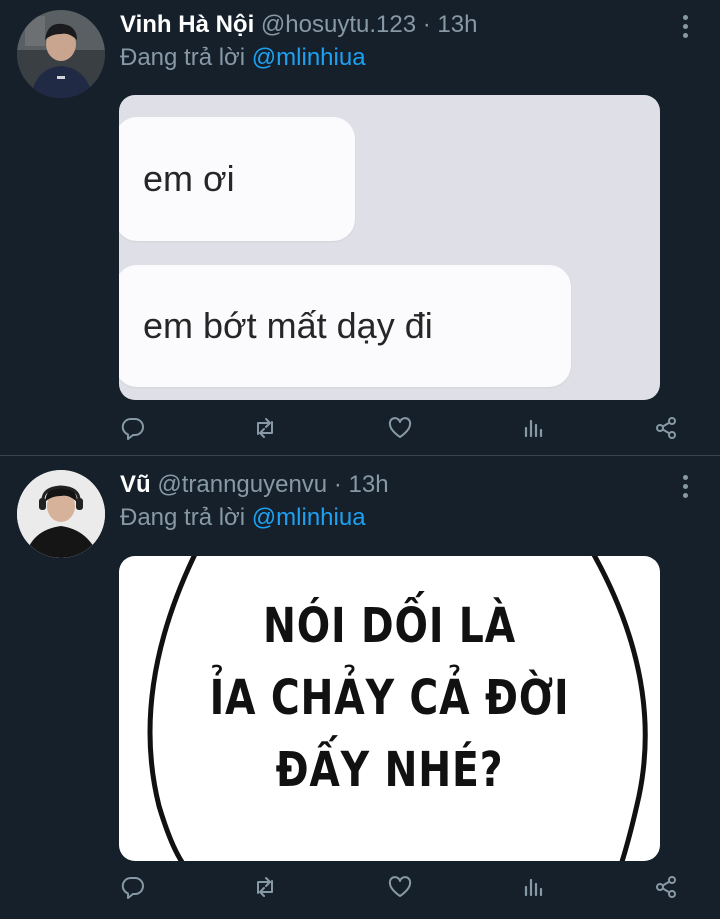 The height and width of the screenshot is (919, 720). I want to click on comic-line: ĐẤY NHÉ?, so click(389, 770).